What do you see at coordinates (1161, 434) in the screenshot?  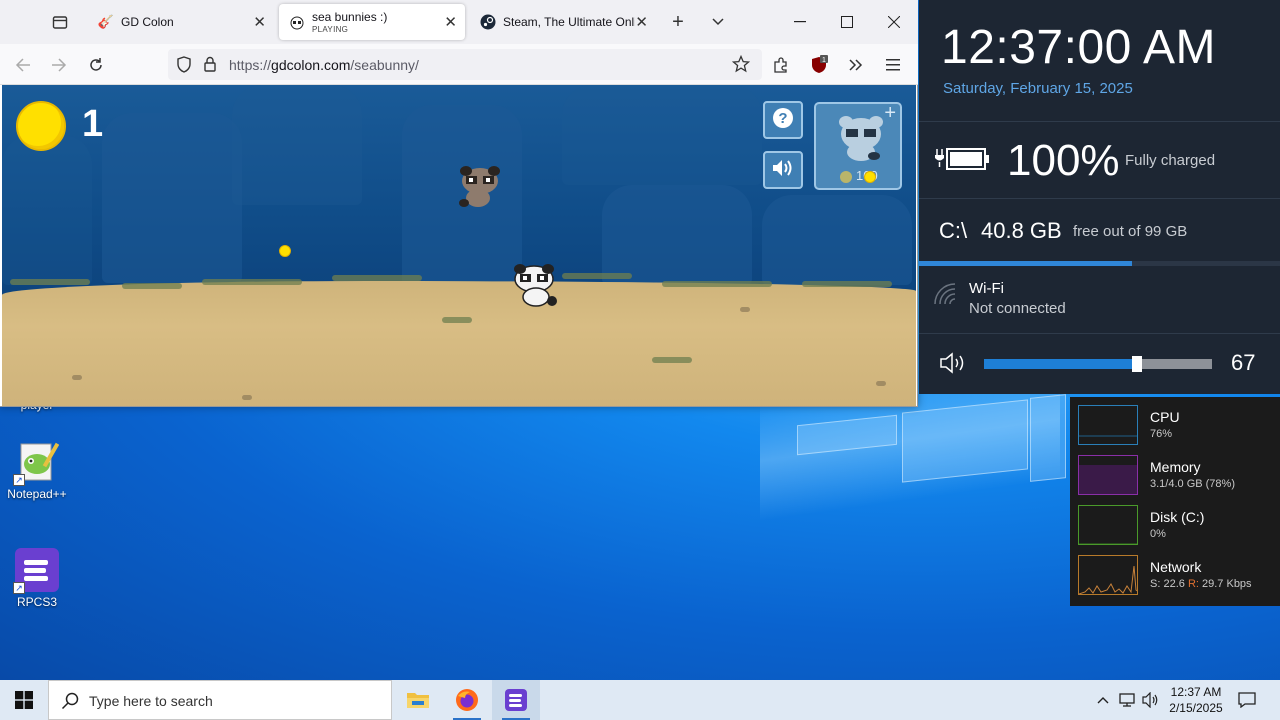 I see `perf-value: 76%` at bounding box center [1161, 434].